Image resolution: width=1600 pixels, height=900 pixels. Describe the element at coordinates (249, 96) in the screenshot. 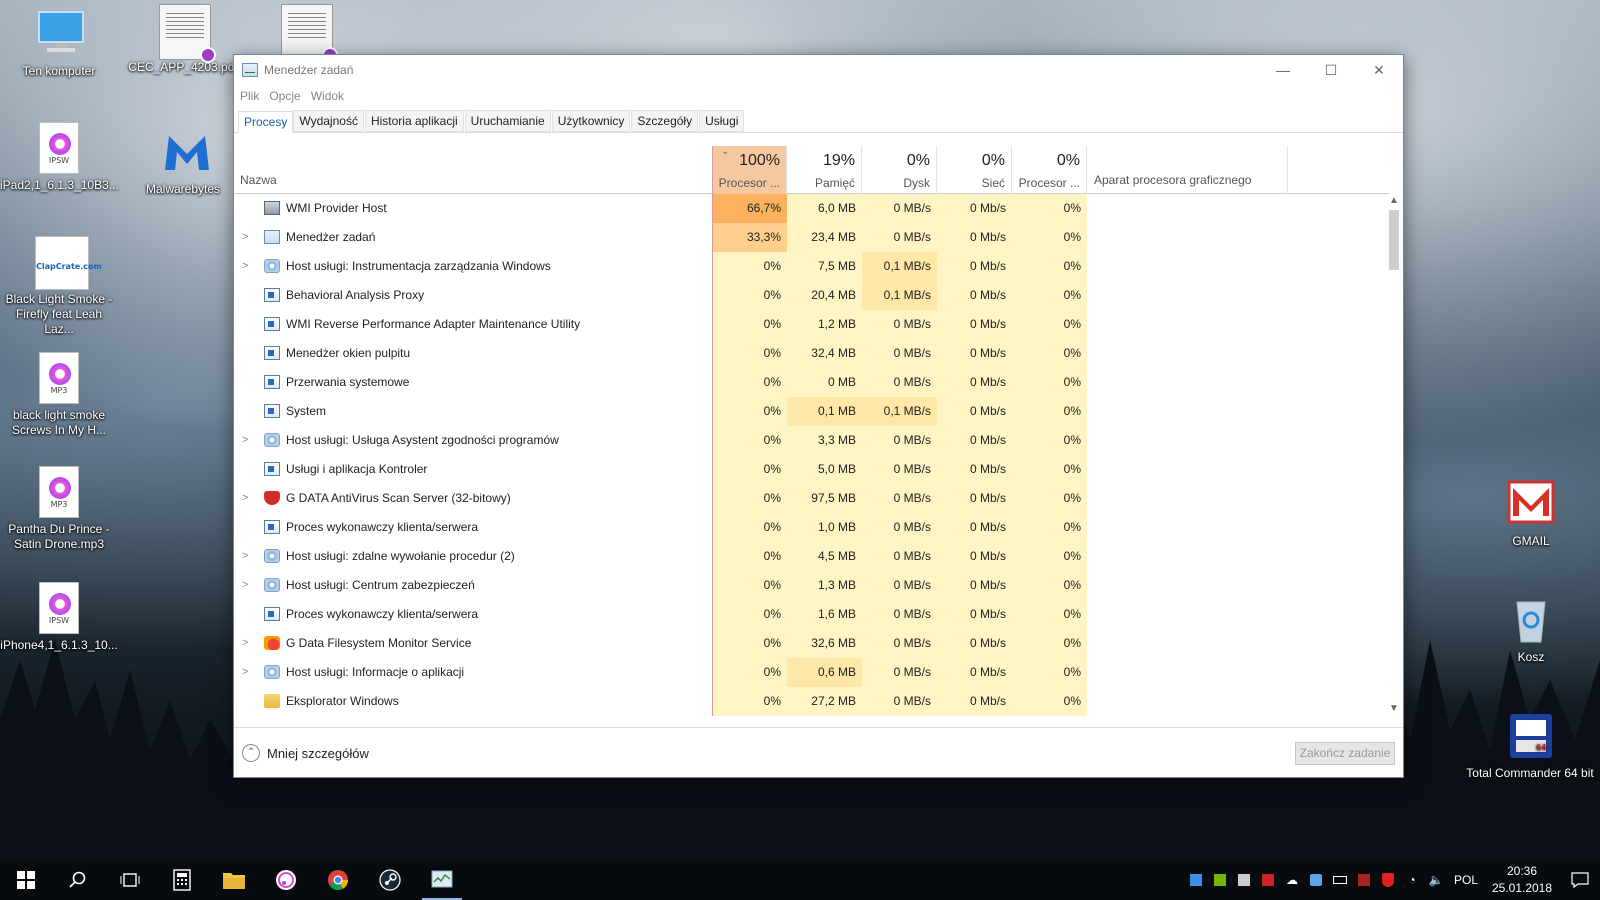

I see `menu-file: Plik` at that location.